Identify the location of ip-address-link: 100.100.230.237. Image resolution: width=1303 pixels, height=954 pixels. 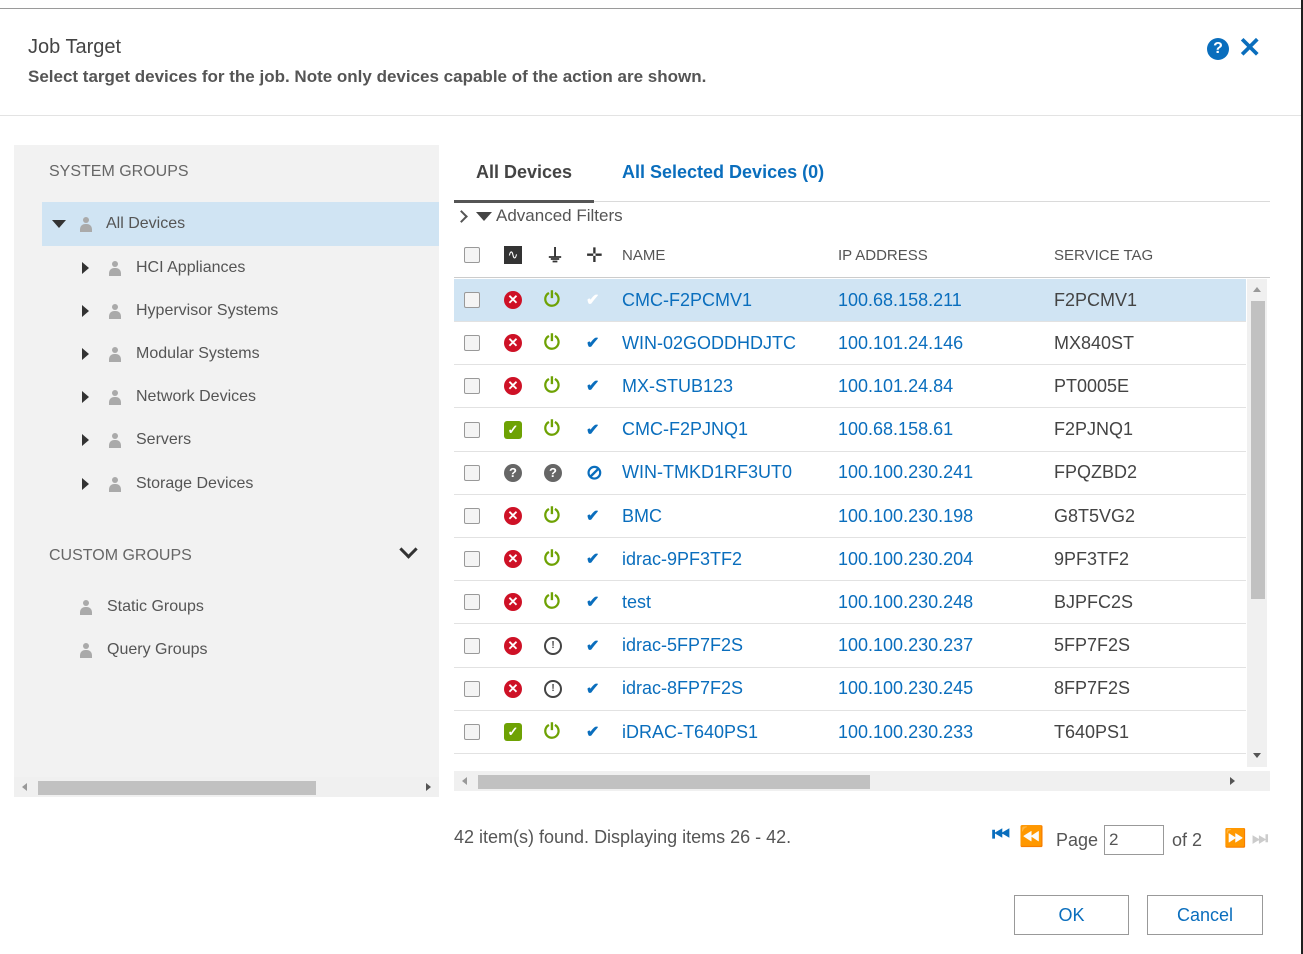
(905, 646).